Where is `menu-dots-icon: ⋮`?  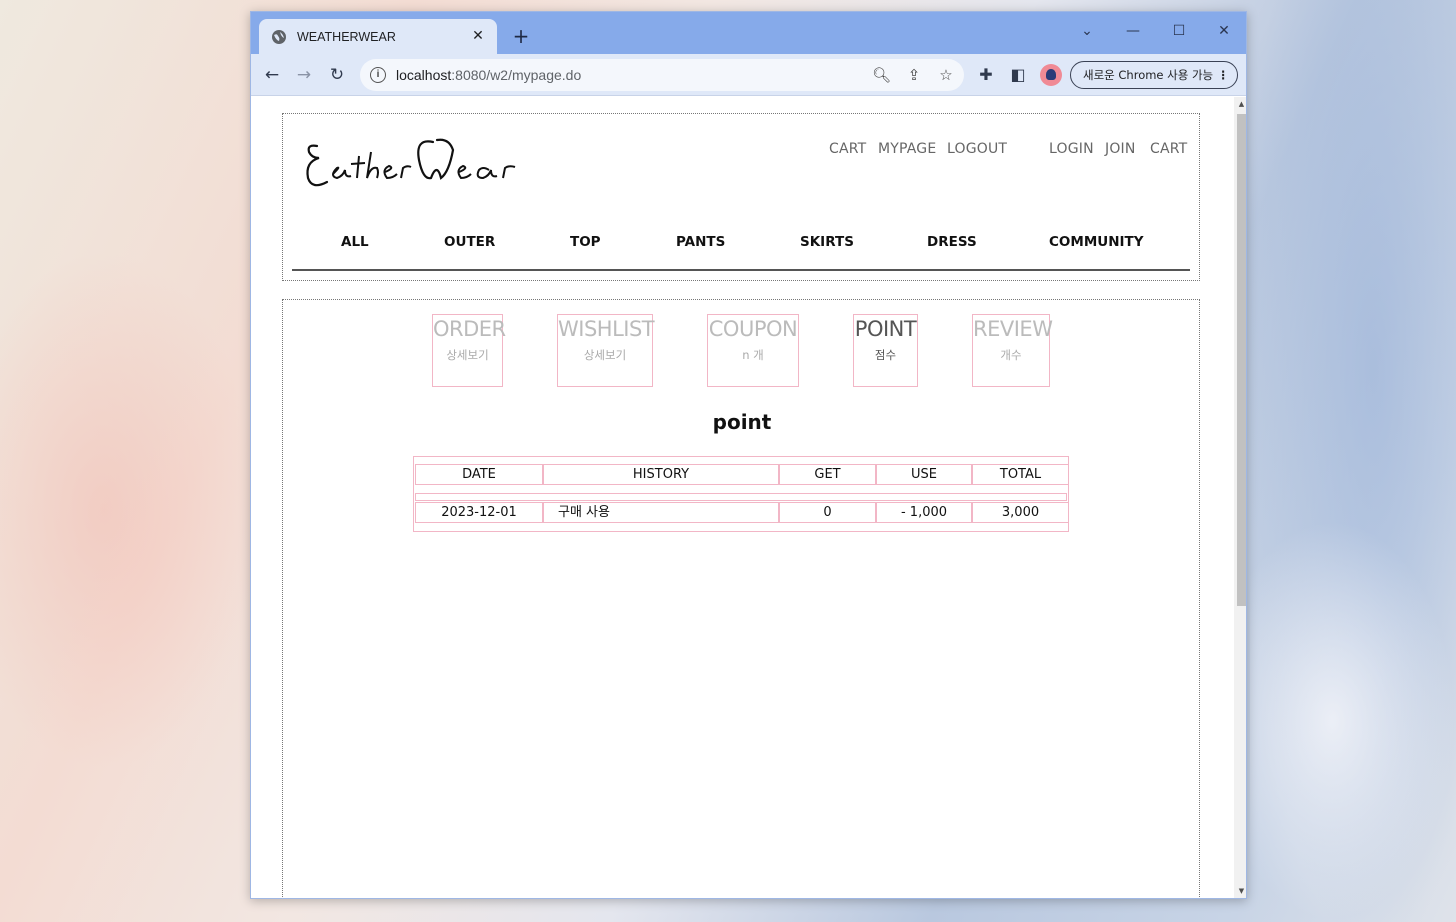
menu-dots-icon: ⋮ is located at coordinates (1224, 75).